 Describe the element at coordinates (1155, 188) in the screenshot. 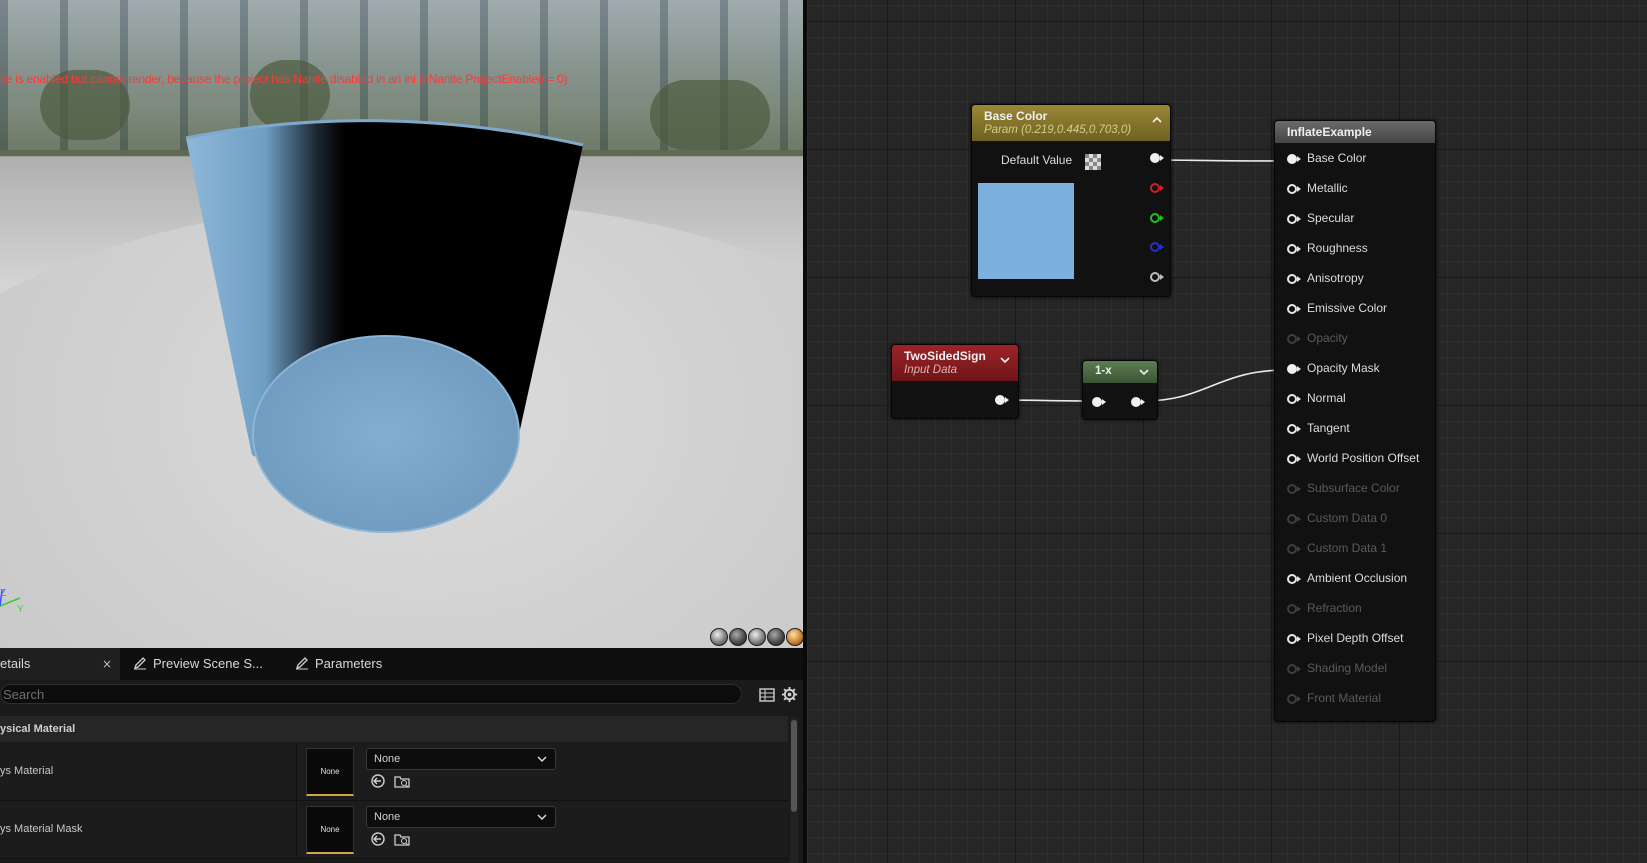

I see `output-pin-r` at that location.